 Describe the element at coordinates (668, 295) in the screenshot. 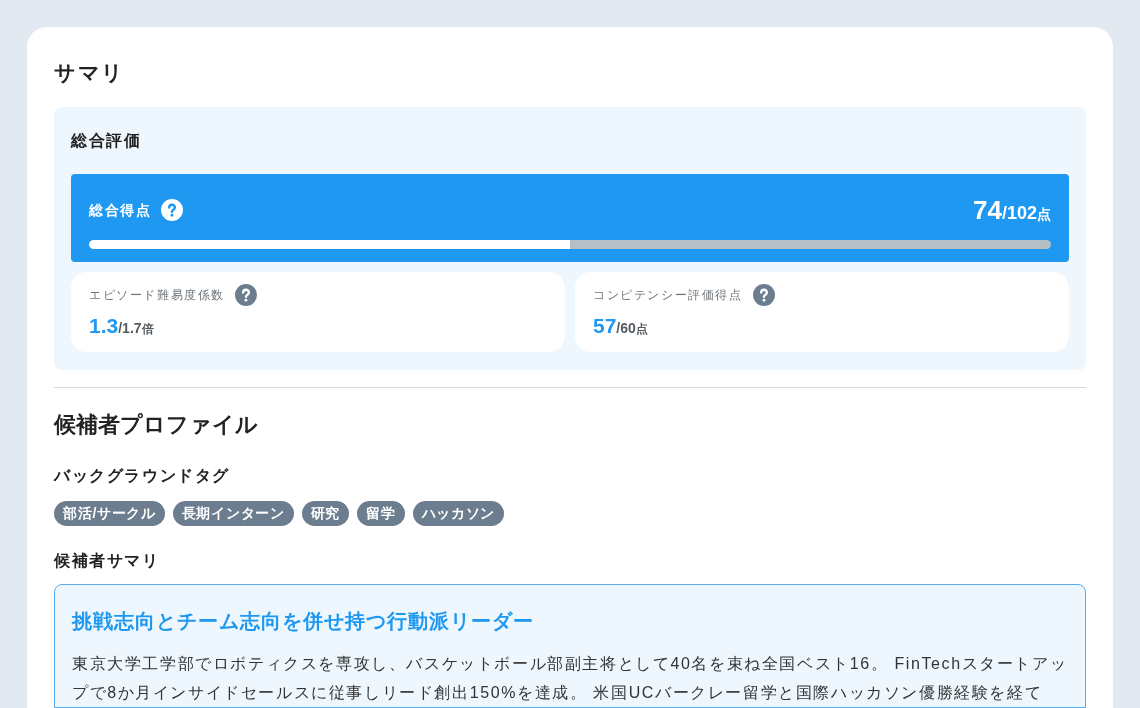

I see `metric-label: コンピテンシー評価得点` at that location.